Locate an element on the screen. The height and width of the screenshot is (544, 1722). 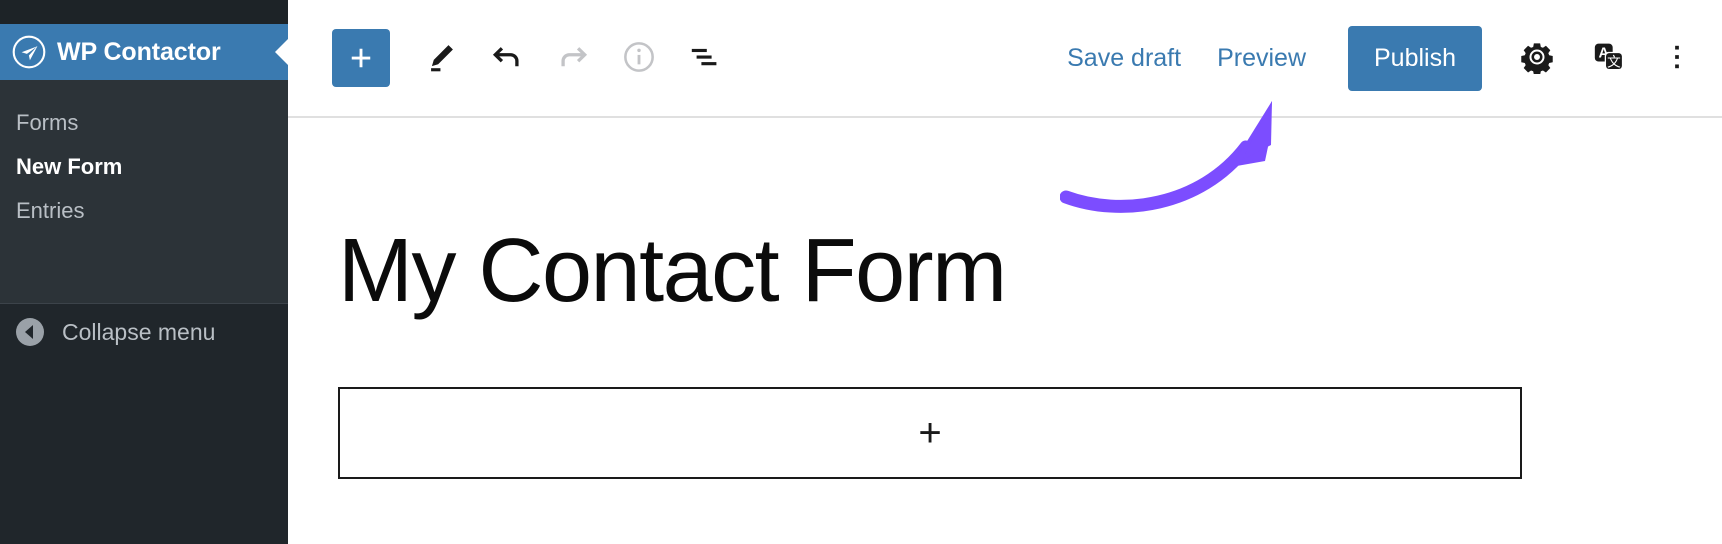
active-item-notch is located at coordinates (282, 52).